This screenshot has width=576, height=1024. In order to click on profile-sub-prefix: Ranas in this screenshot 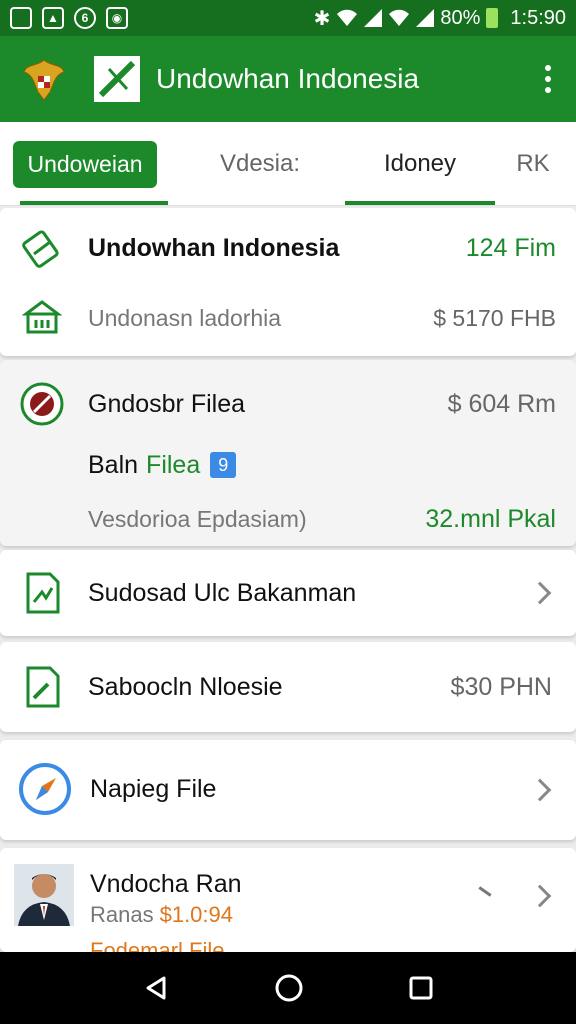, I will do `click(122, 914)`.